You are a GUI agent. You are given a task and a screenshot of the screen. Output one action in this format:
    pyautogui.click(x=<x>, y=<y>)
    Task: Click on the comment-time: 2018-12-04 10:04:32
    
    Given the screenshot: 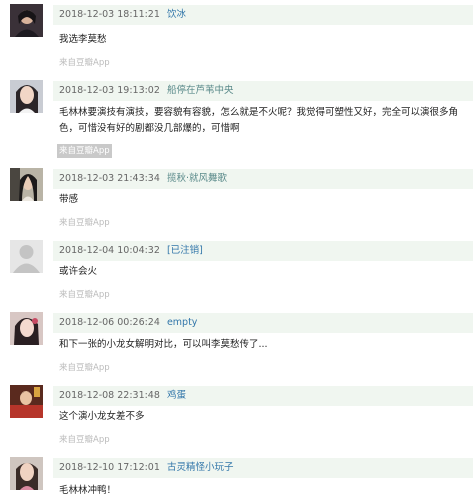 What is the action you would take?
    pyautogui.click(x=109, y=250)
    